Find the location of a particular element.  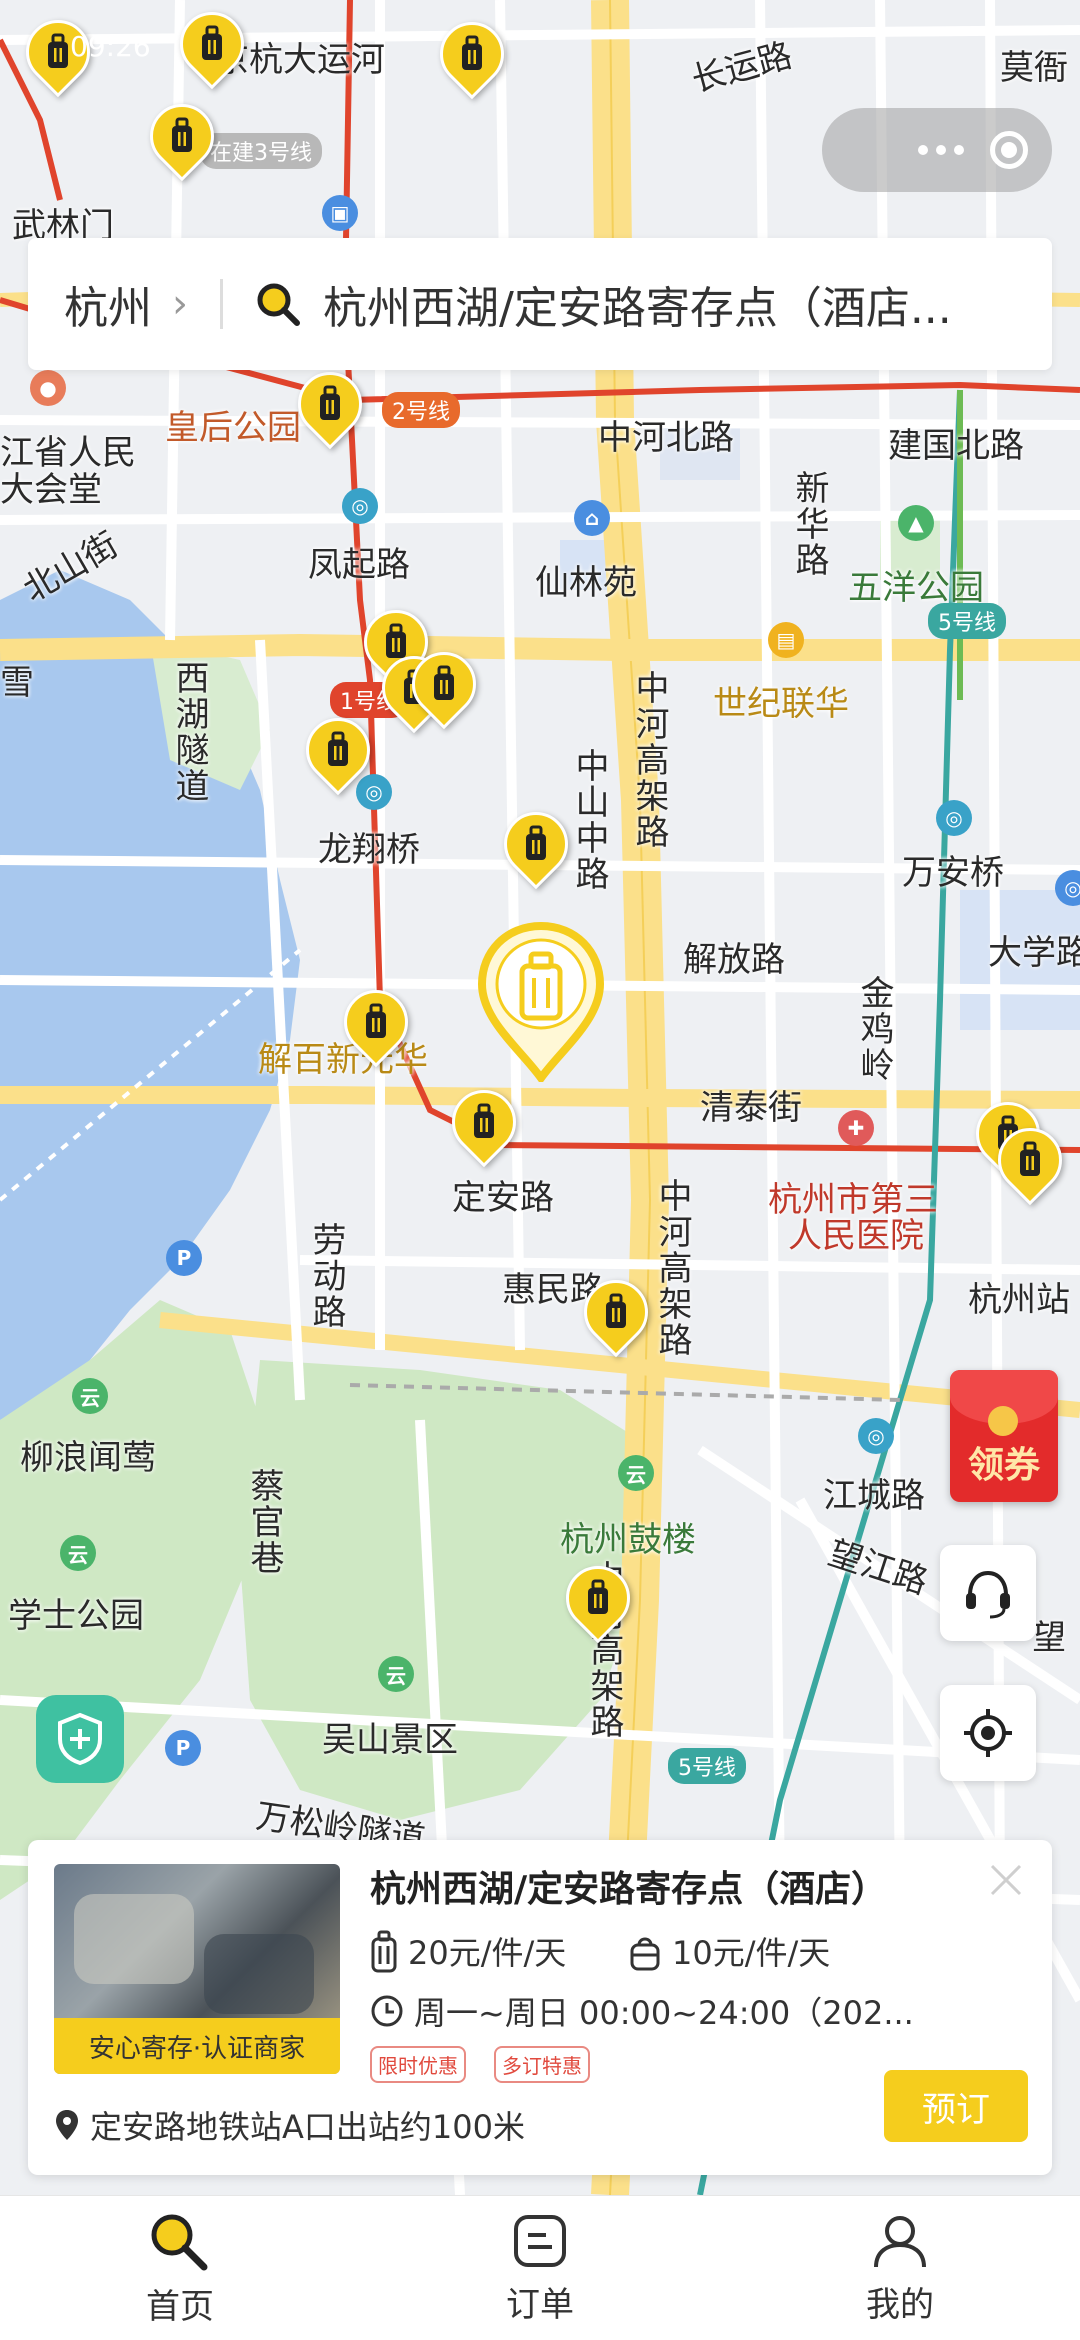

user-icon is located at coordinates (900, 2241).